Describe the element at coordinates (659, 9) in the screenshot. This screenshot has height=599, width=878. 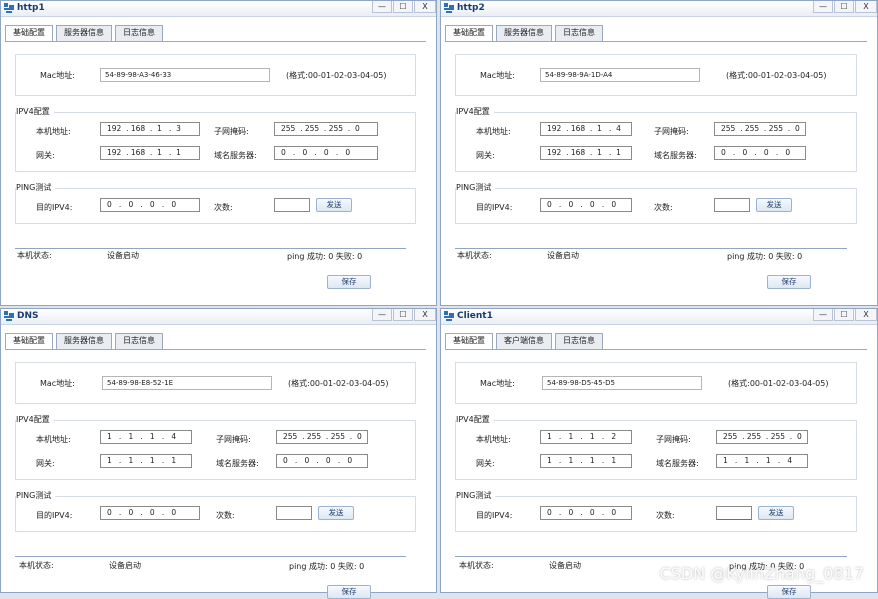
I see `title-bar: http2 — ☐ X` at that location.